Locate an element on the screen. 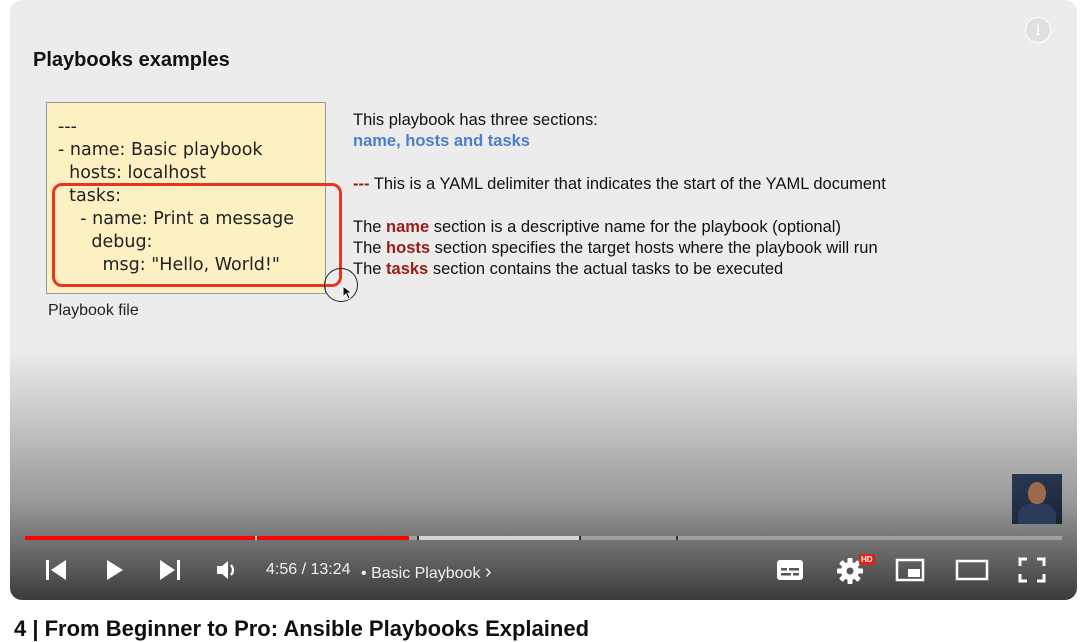 This screenshot has width=1087, height=642. current-time: 4:56 is located at coordinates (282, 569).